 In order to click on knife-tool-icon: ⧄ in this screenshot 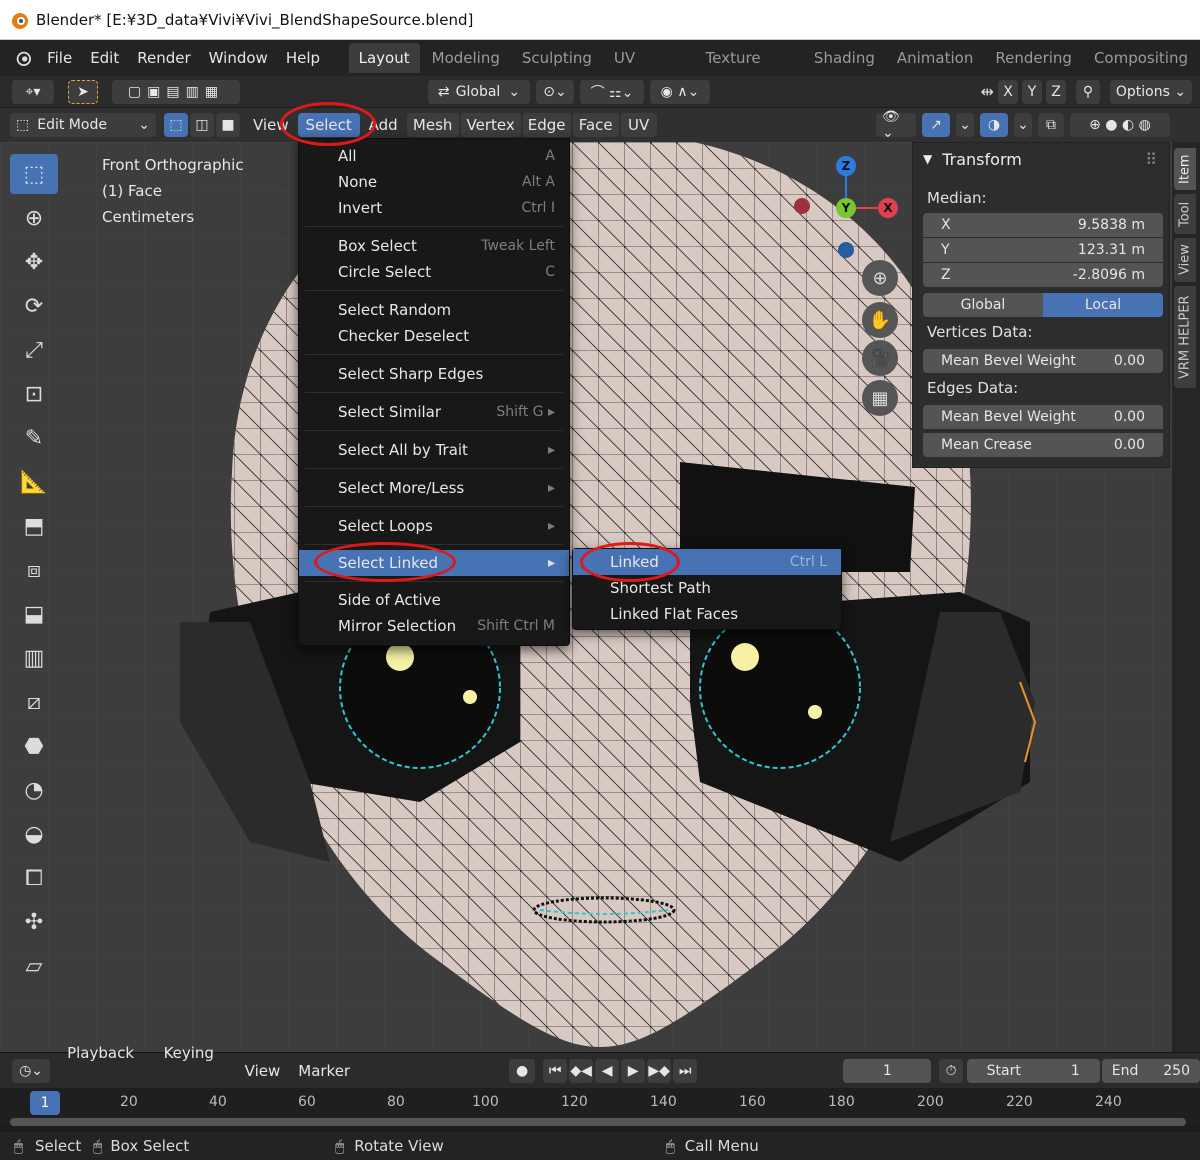, I will do `click(34, 702)`.